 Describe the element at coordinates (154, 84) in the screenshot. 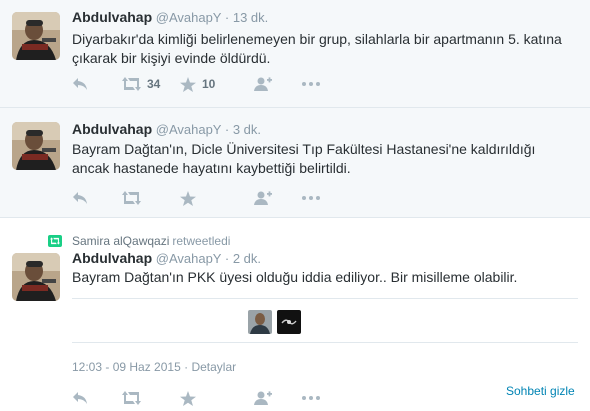

I see `retweet-count: 34` at that location.